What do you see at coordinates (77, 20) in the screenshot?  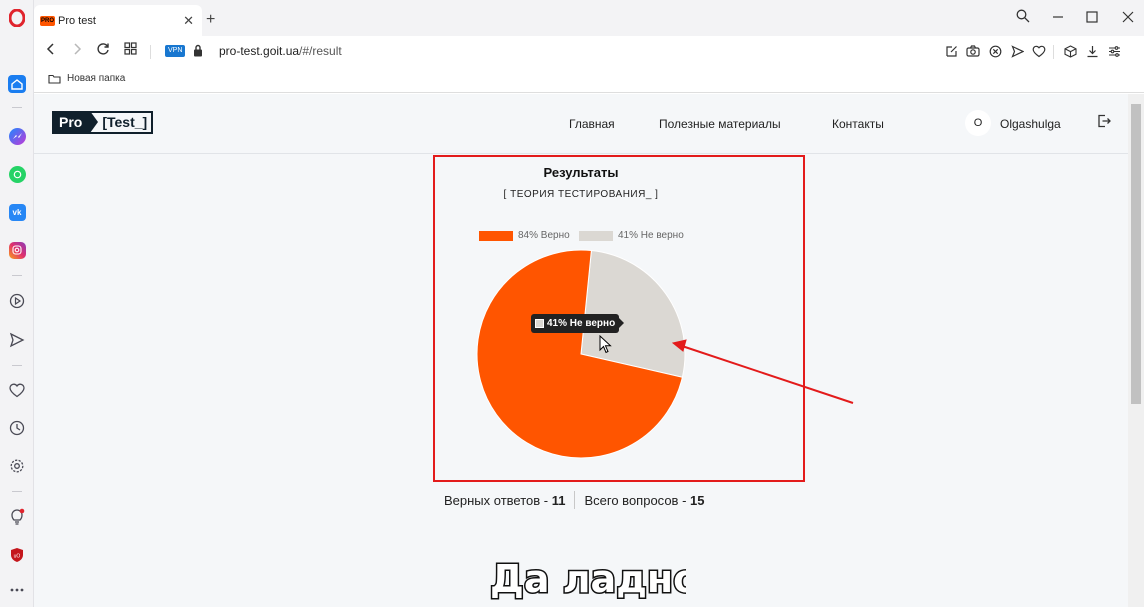 I see `tab-title: Pro test` at bounding box center [77, 20].